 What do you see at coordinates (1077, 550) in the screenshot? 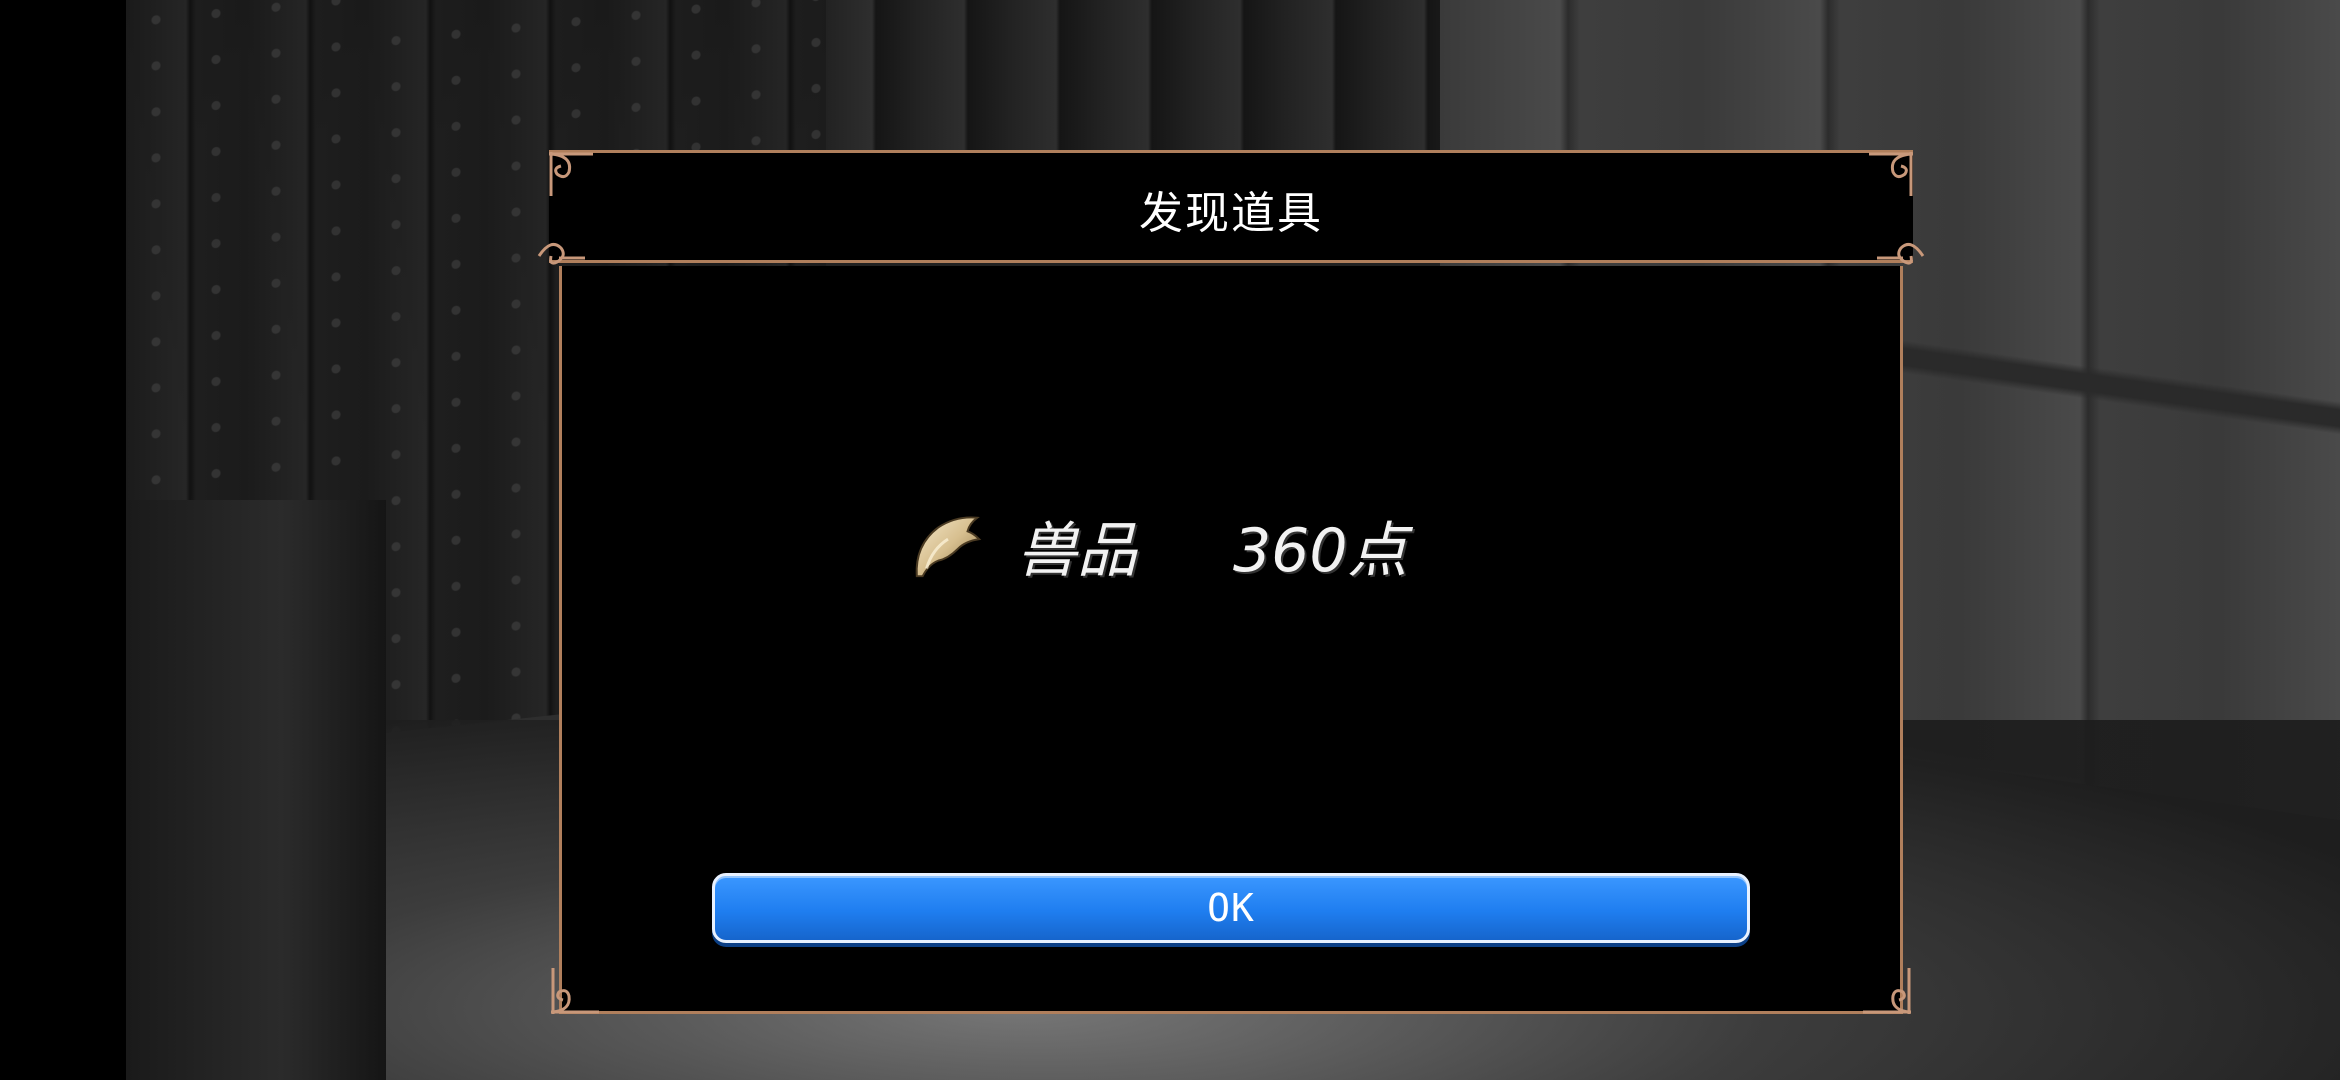
I see `item-name: 兽品` at bounding box center [1077, 550].